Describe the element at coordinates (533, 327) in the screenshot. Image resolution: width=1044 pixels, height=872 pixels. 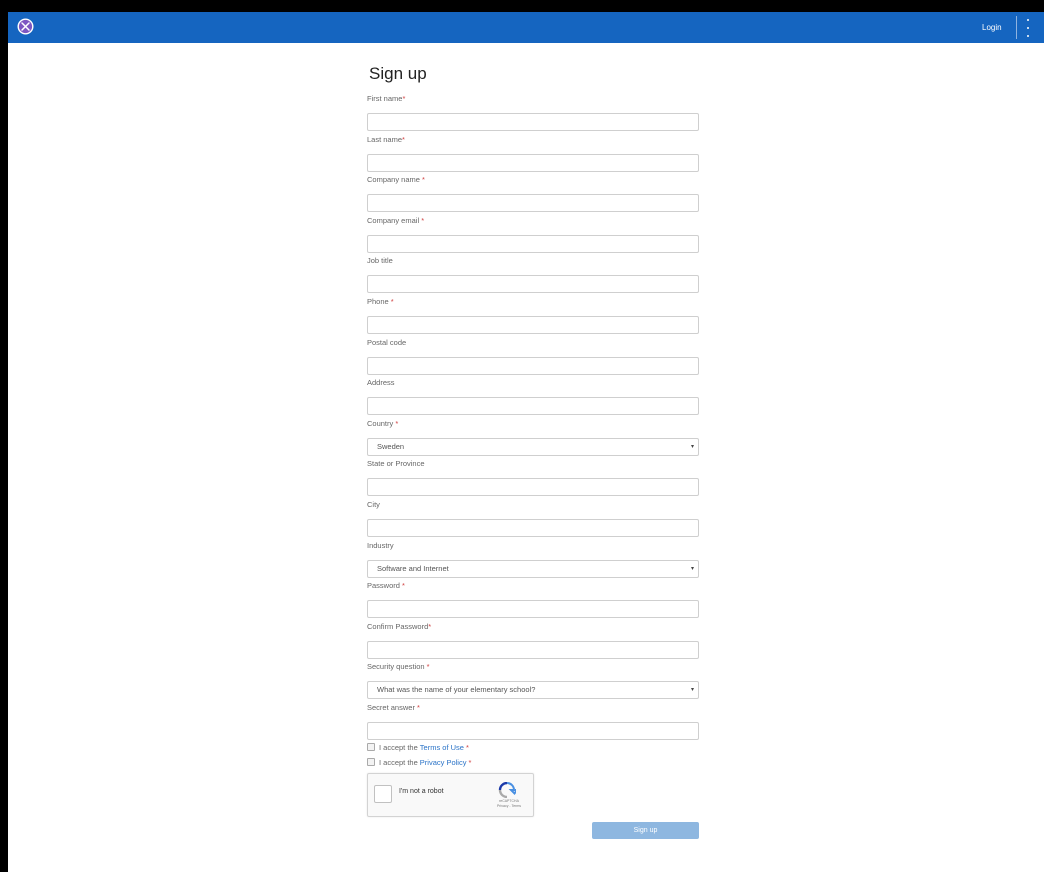
I see `phone-field` at that location.